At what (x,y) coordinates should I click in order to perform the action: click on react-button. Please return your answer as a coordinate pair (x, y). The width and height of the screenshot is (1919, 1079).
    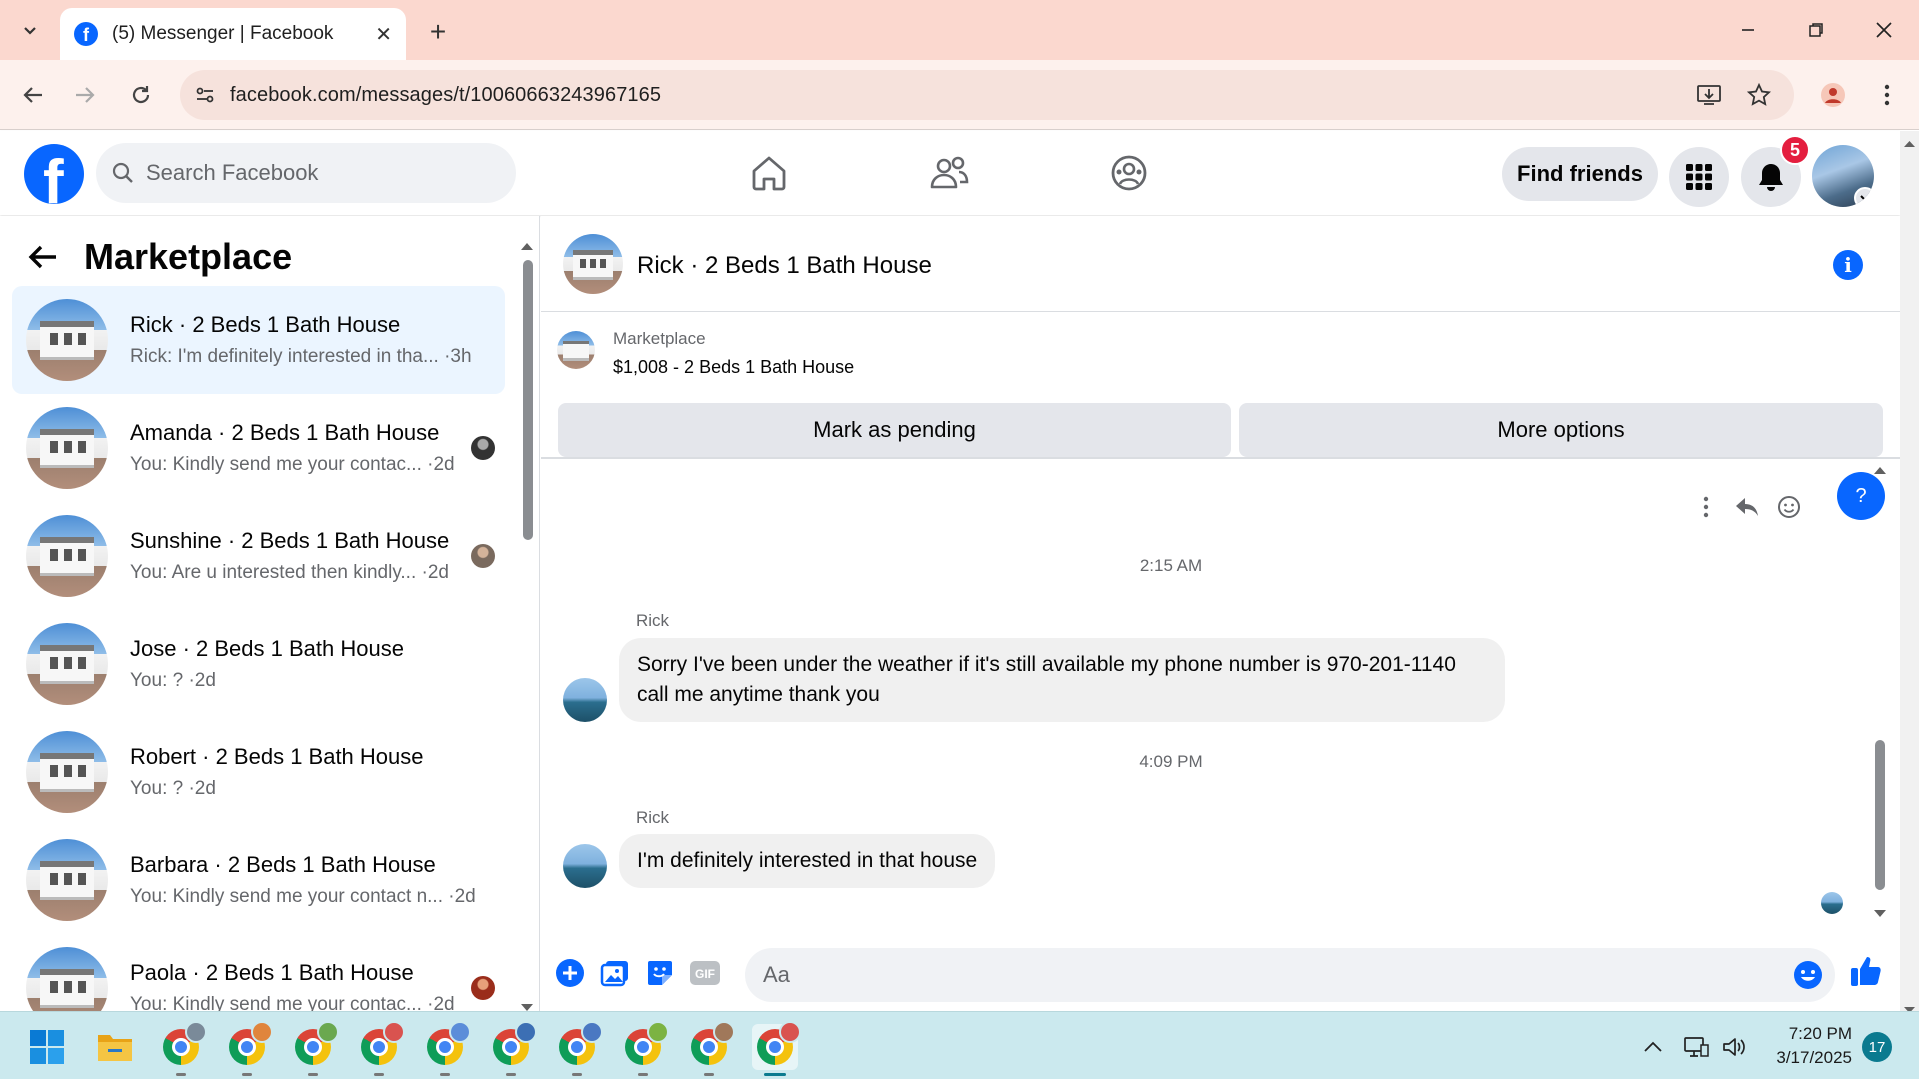
    Looking at the image, I should click on (1789, 507).